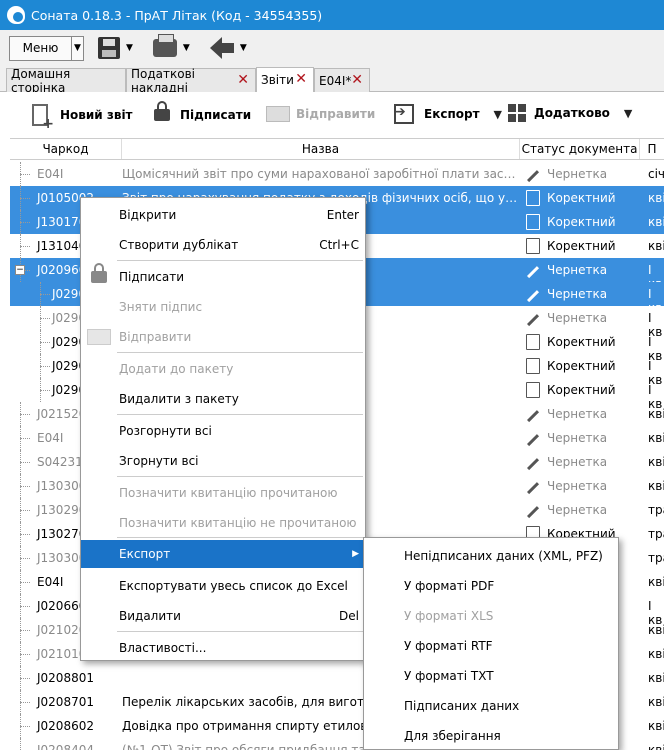  What do you see at coordinates (99, 337) in the screenshot?
I see `envelope-icon` at bounding box center [99, 337].